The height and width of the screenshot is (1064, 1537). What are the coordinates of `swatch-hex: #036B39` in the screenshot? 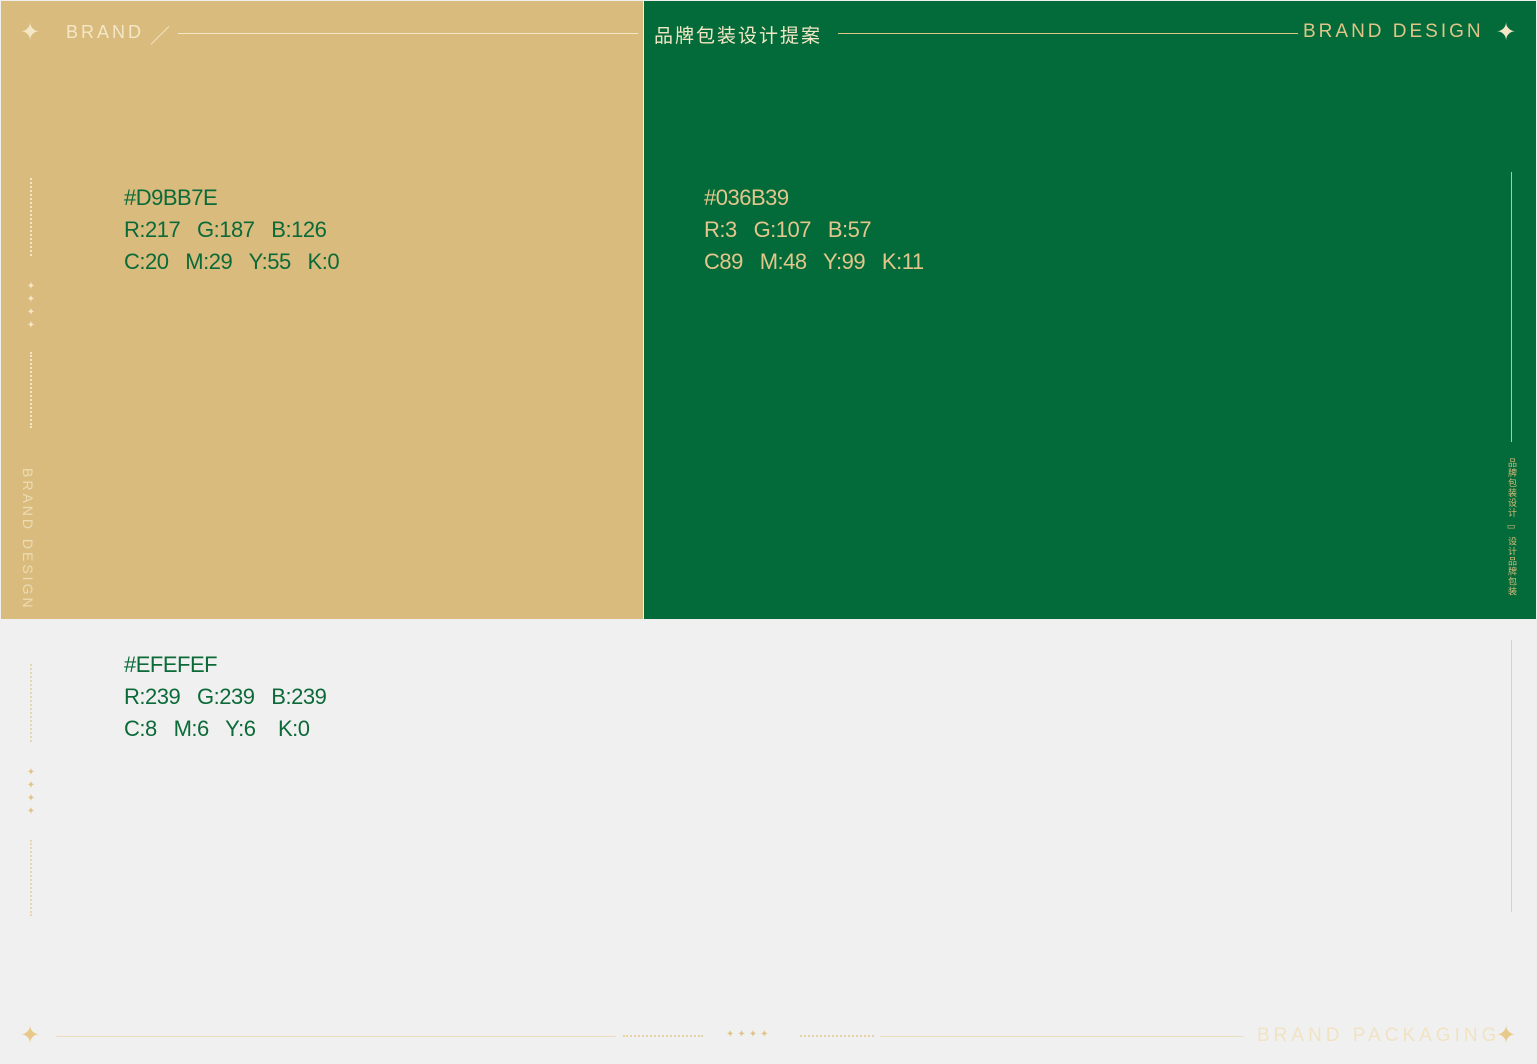 It's located at (746, 197).